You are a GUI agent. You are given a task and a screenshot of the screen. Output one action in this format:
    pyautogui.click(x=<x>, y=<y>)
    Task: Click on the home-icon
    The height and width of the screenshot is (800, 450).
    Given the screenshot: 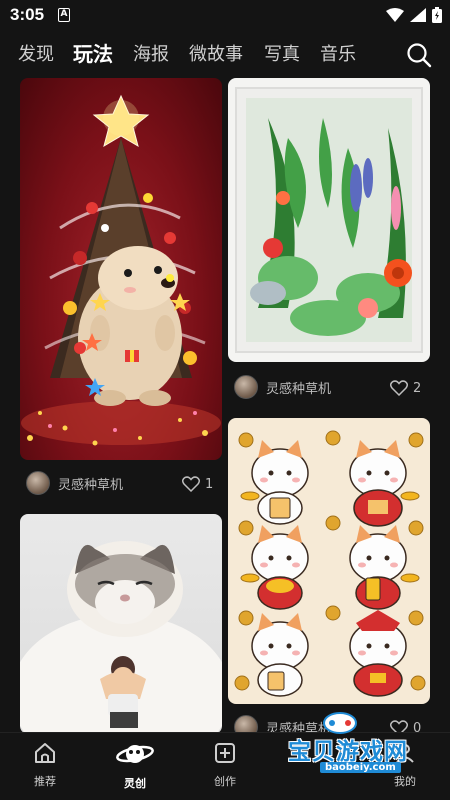 What is the action you would take?
    pyautogui.click(x=45, y=753)
    